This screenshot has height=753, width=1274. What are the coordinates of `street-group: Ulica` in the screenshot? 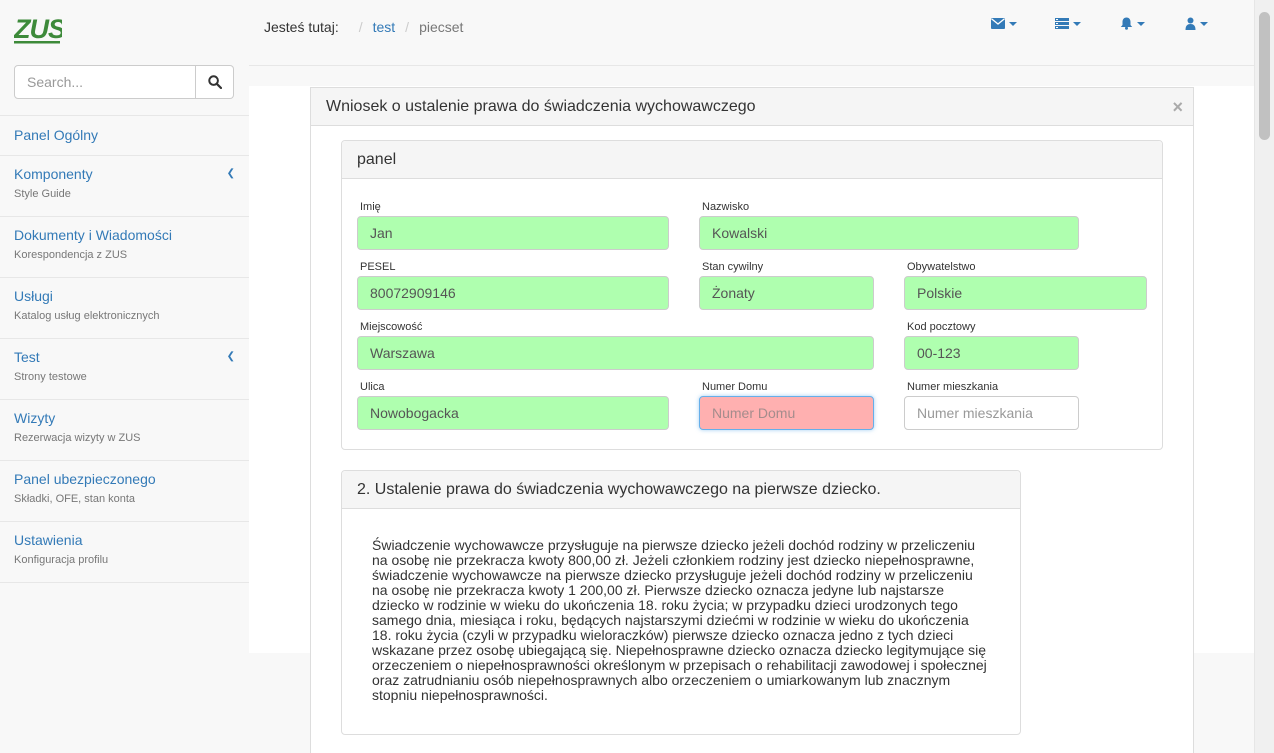 It's located at (513, 405).